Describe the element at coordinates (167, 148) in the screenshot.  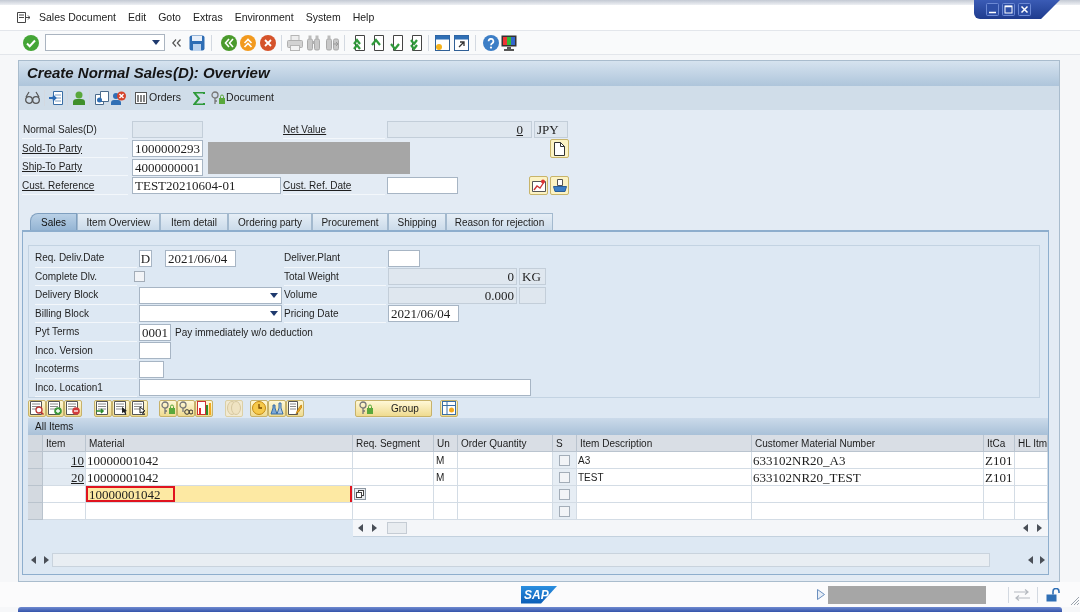
I see `input-field: 1000000293` at that location.